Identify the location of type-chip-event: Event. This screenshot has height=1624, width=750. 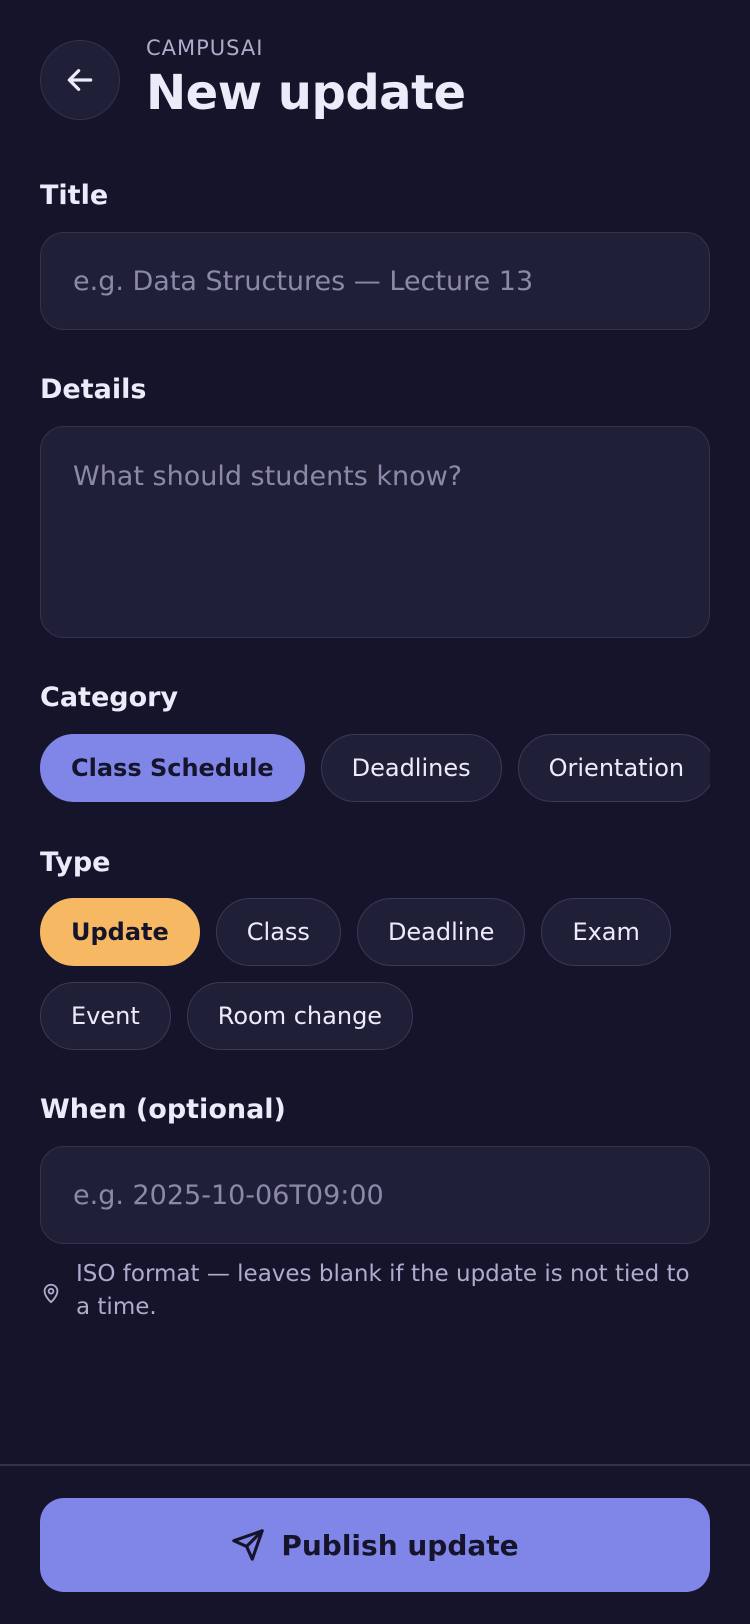
(105, 1016).